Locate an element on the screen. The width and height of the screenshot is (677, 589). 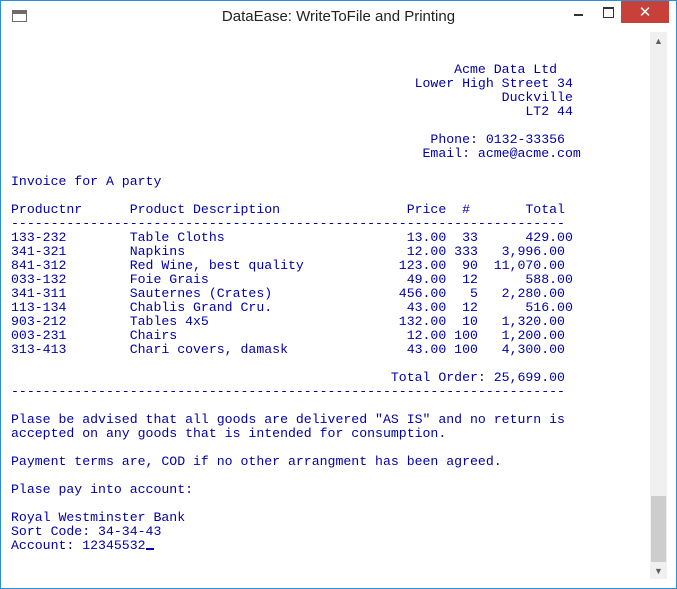
minimize-icon is located at coordinates (578, 15).